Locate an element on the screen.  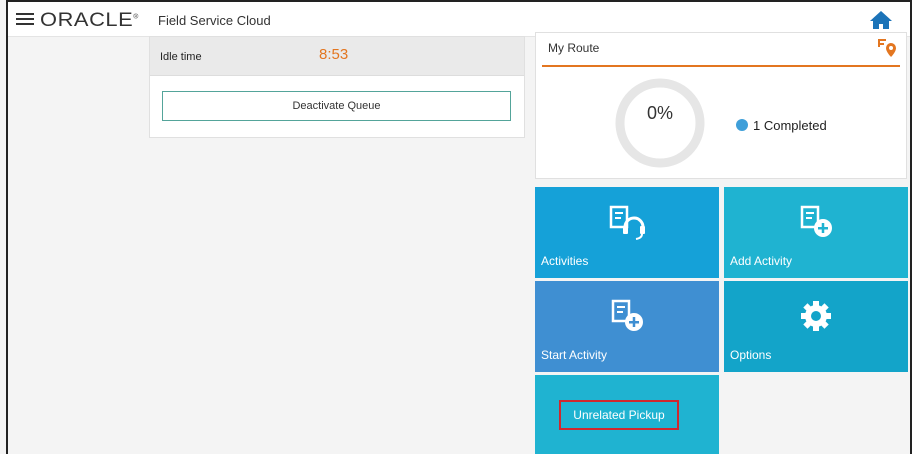
options-label: Options is located at coordinates (751, 355).